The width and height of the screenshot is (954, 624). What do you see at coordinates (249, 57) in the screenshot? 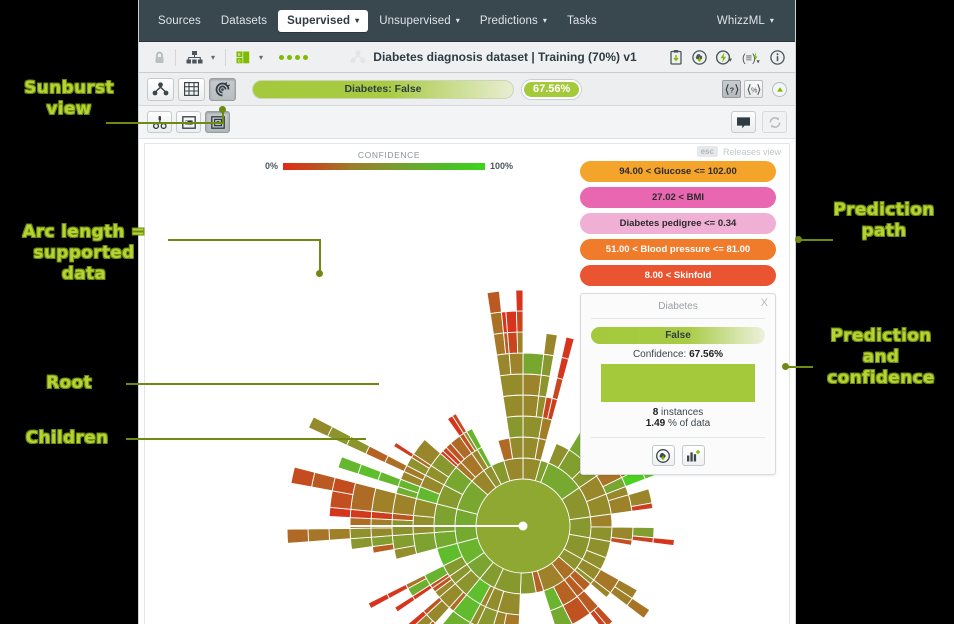
I see `dataset-icon: 80 ▾` at bounding box center [249, 57].